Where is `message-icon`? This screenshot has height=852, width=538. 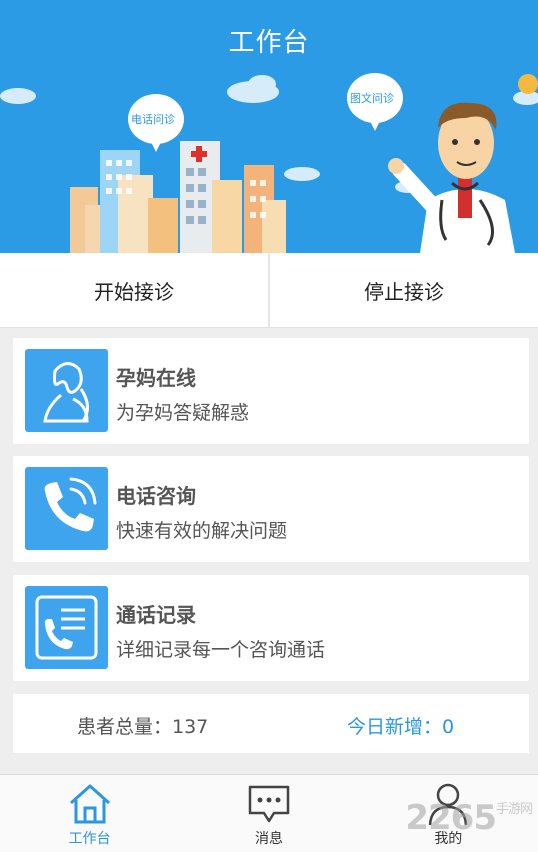 message-icon is located at coordinates (269, 804).